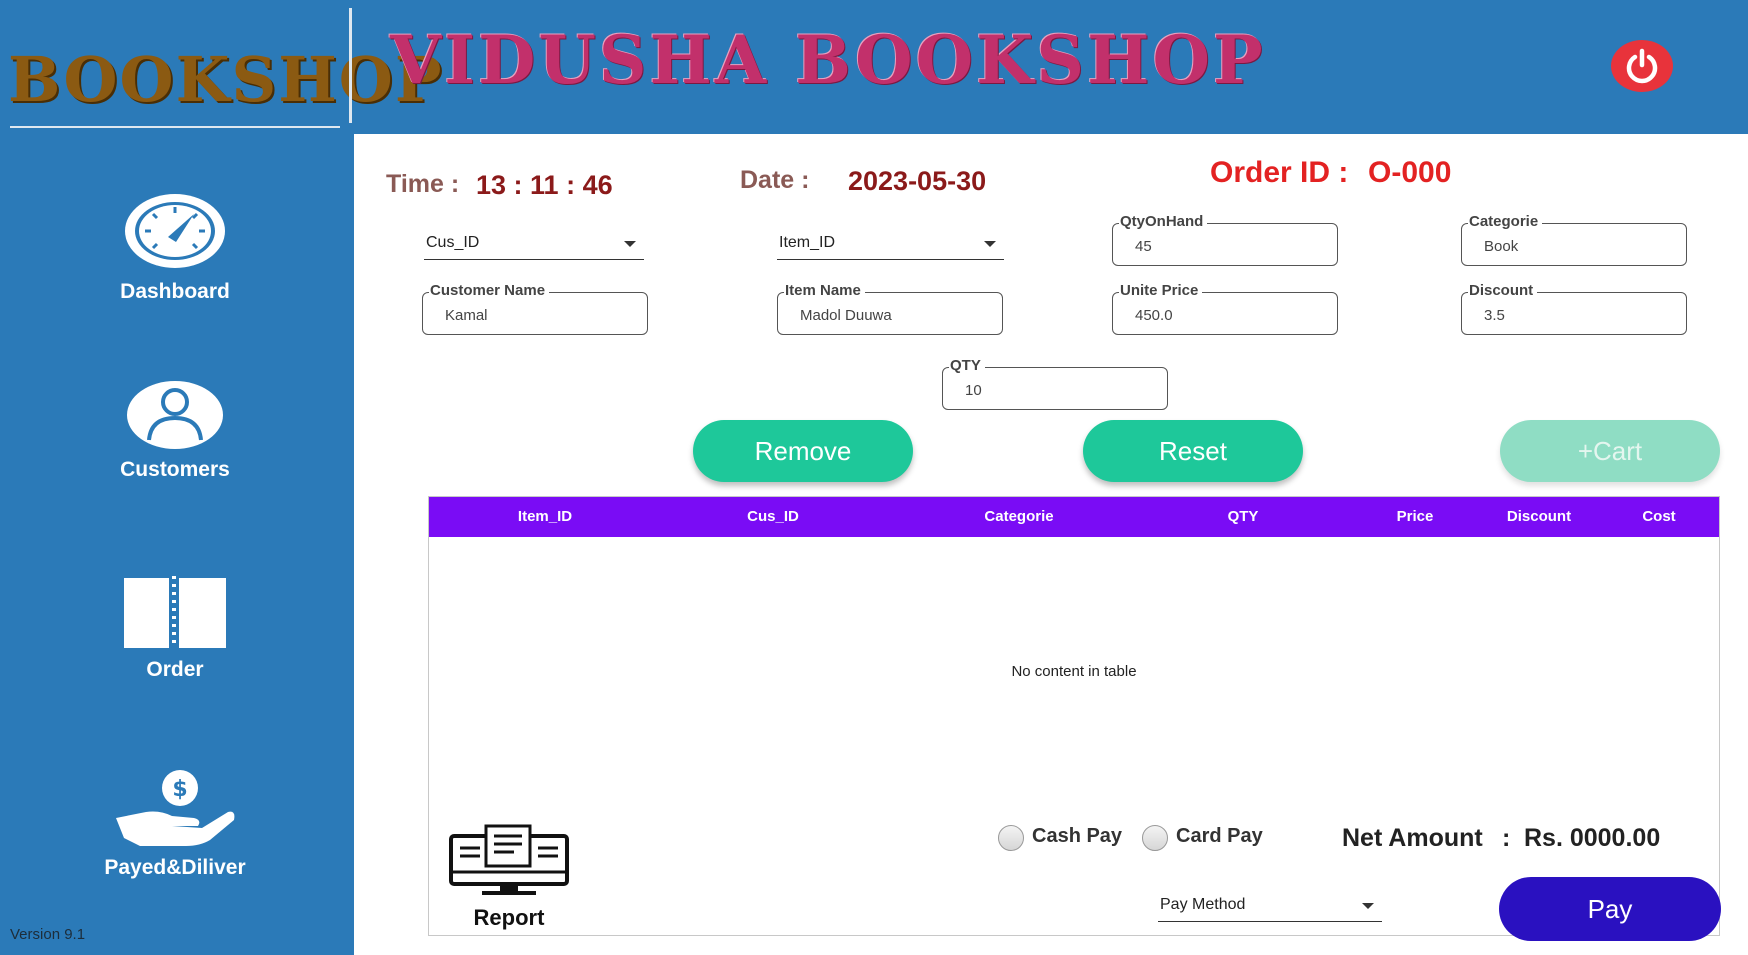 Image resolution: width=1748 pixels, height=955 pixels. What do you see at coordinates (1574, 239) in the screenshot?
I see `categorie-field: Categorie Book` at bounding box center [1574, 239].